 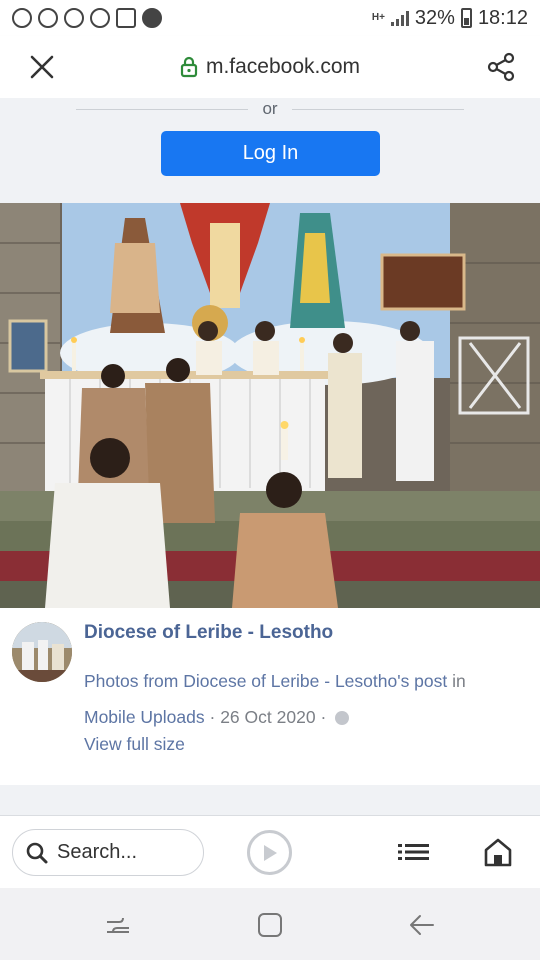 What do you see at coordinates (208, 633) in the screenshot?
I see `page-name-link: Diocese of Leribe - Lesotho` at bounding box center [208, 633].